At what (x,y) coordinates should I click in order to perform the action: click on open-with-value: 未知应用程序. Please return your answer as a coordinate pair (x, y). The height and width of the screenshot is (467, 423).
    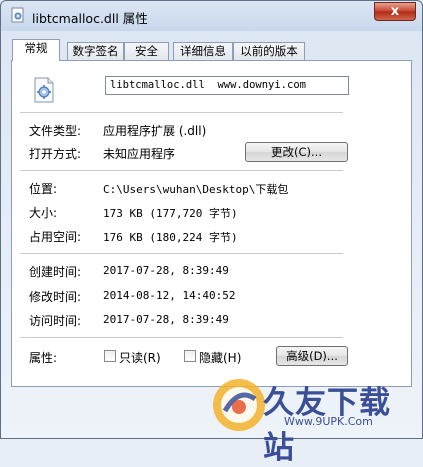
    Looking at the image, I should click on (139, 154).